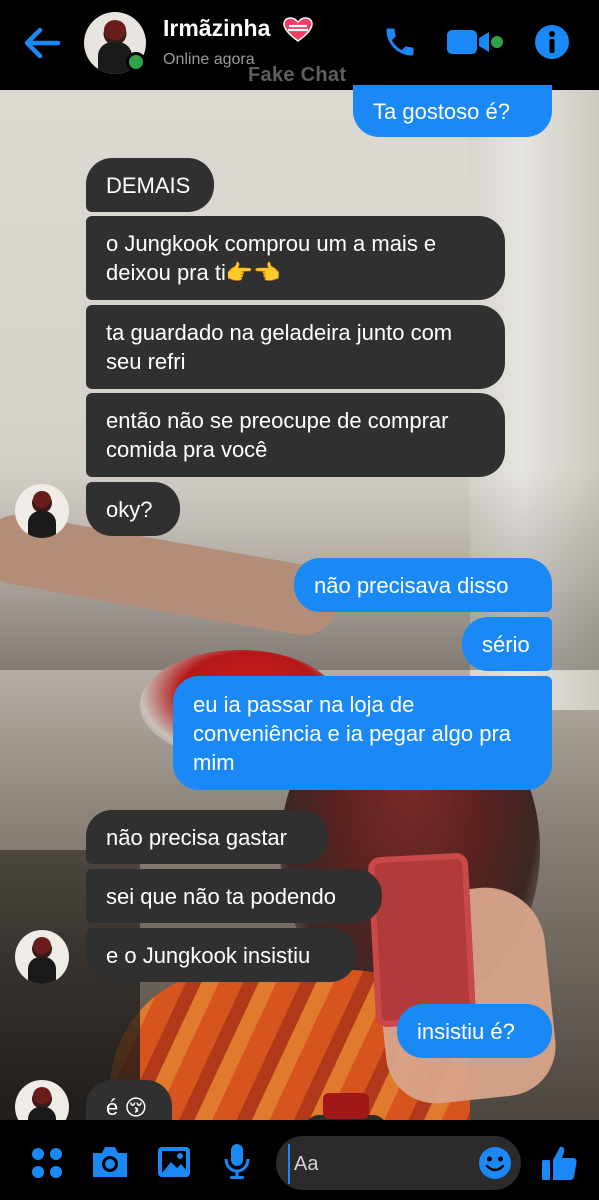 This screenshot has height=1200, width=599. What do you see at coordinates (136, 62) in the screenshot?
I see `online-indicator` at bounding box center [136, 62].